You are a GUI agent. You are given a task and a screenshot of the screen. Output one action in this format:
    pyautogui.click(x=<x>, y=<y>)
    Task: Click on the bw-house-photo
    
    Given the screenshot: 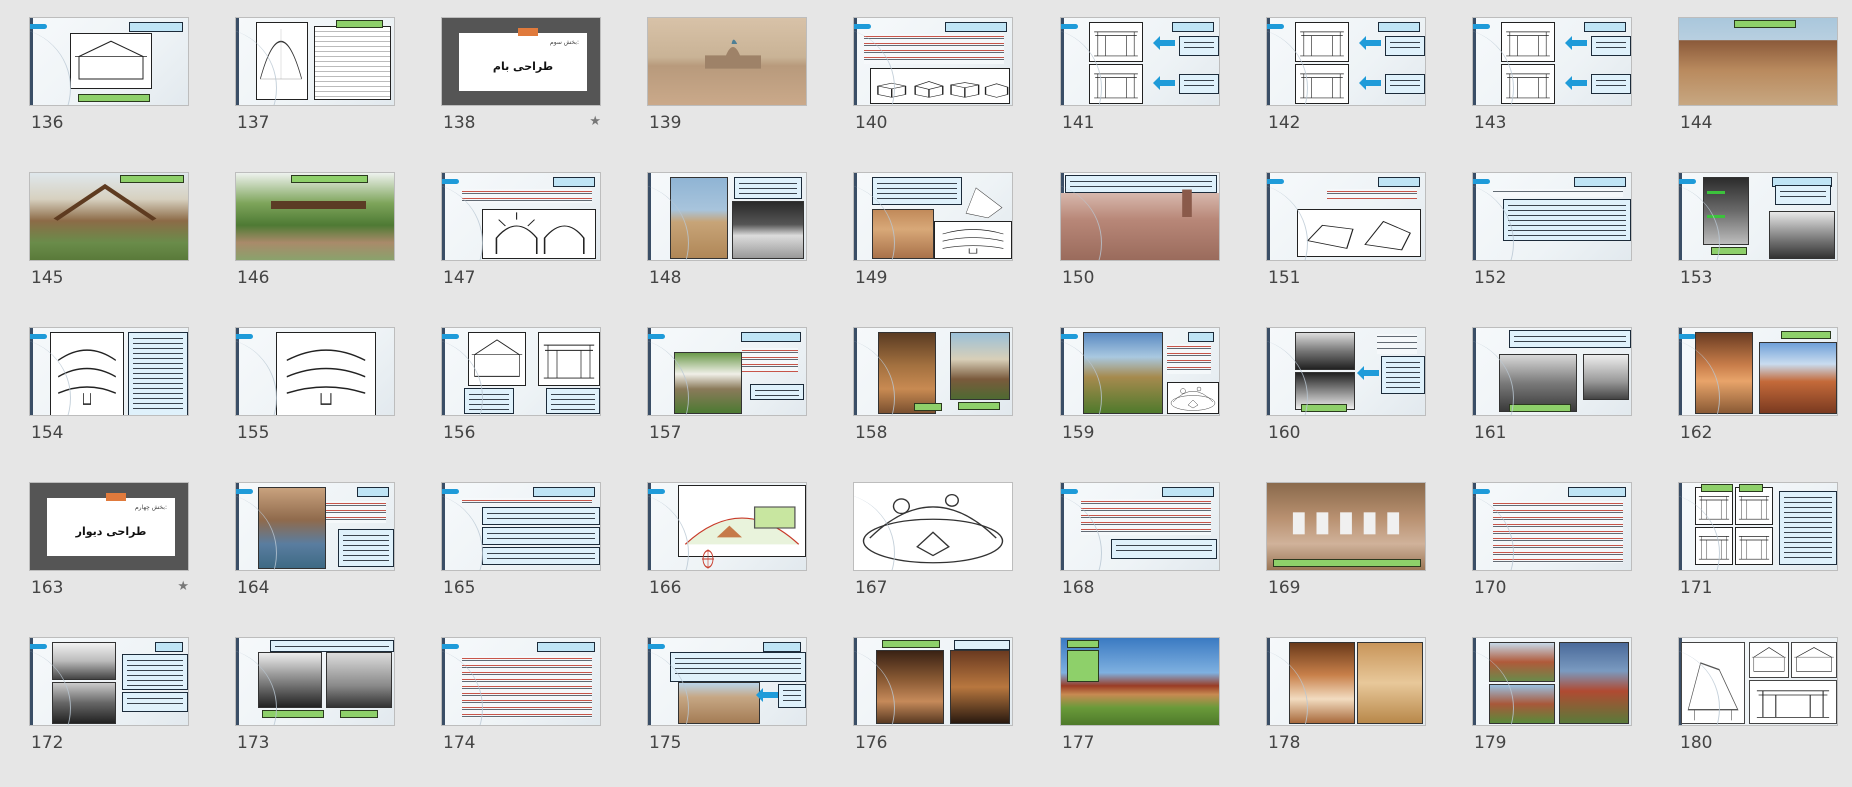 What is the action you would take?
    pyautogui.click(x=1802, y=235)
    